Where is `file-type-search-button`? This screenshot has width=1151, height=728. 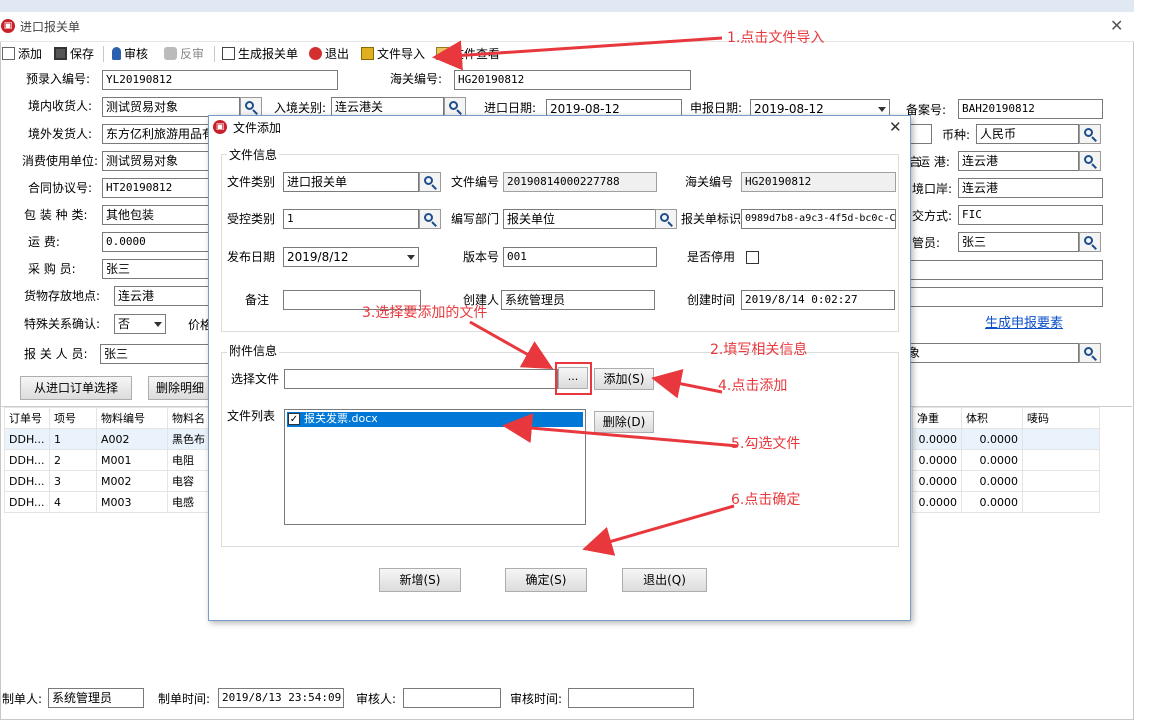 file-type-search-button is located at coordinates (430, 182).